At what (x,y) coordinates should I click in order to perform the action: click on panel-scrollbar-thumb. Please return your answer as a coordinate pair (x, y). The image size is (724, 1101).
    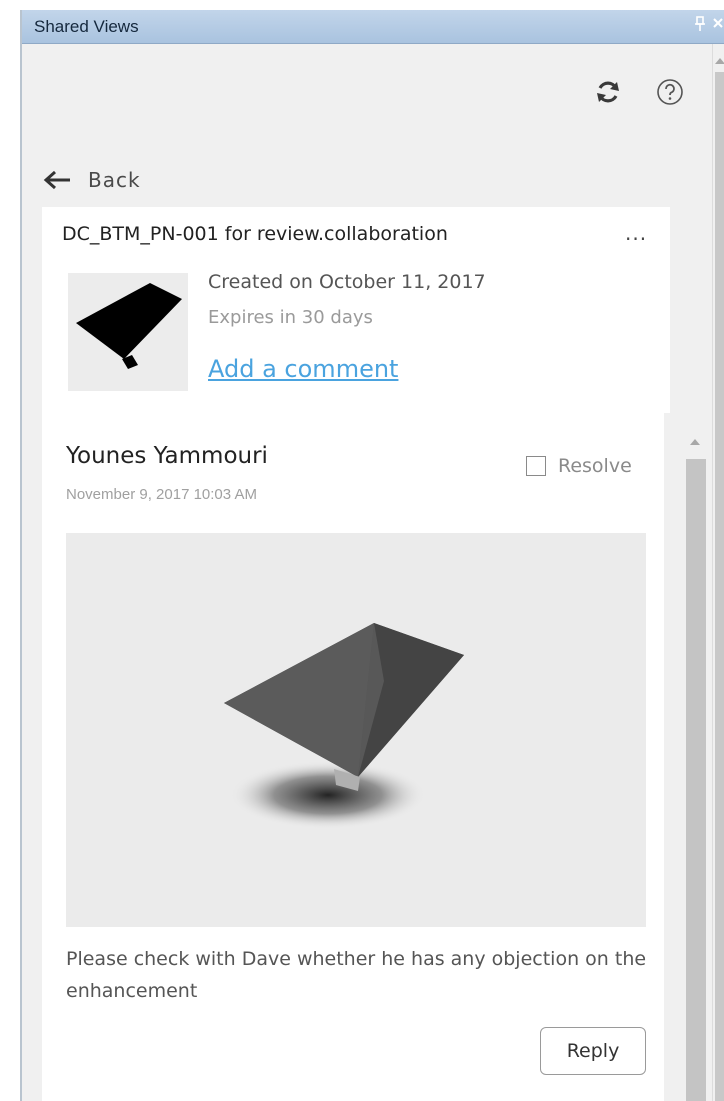
    Looking at the image, I should click on (719, 586).